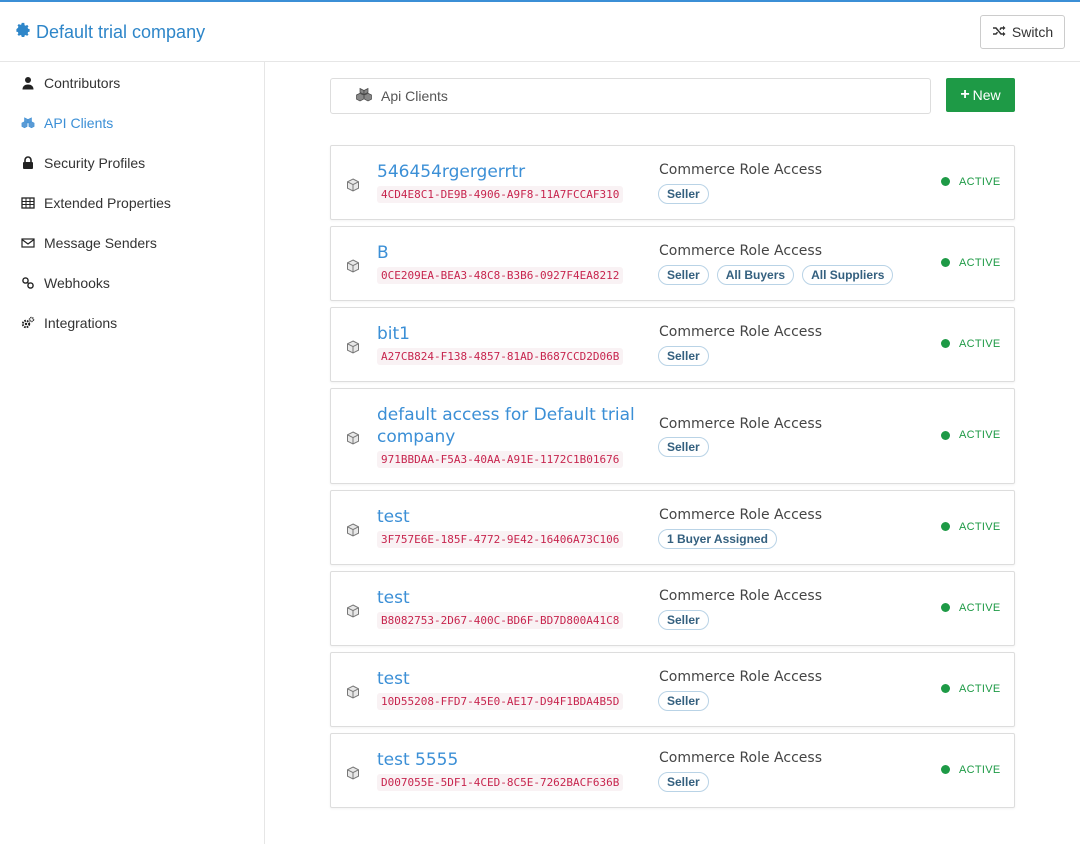 The width and height of the screenshot is (1080, 844). I want to click on new-button-label: New, so click(986, 95).